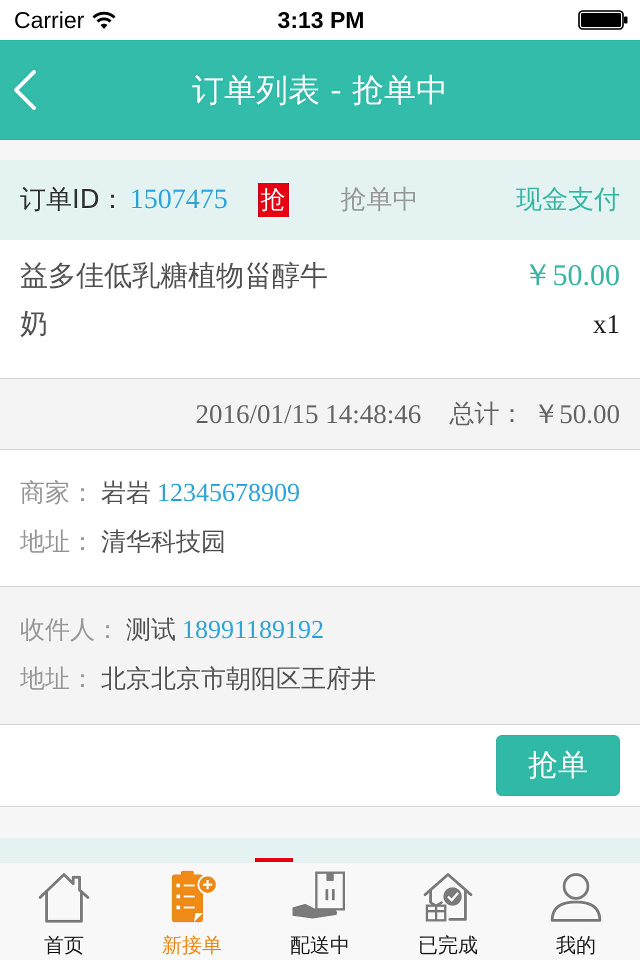 The width and height of the screenshot is (640, 960). I want to click on badge-edge-icon, so click(274, 860).